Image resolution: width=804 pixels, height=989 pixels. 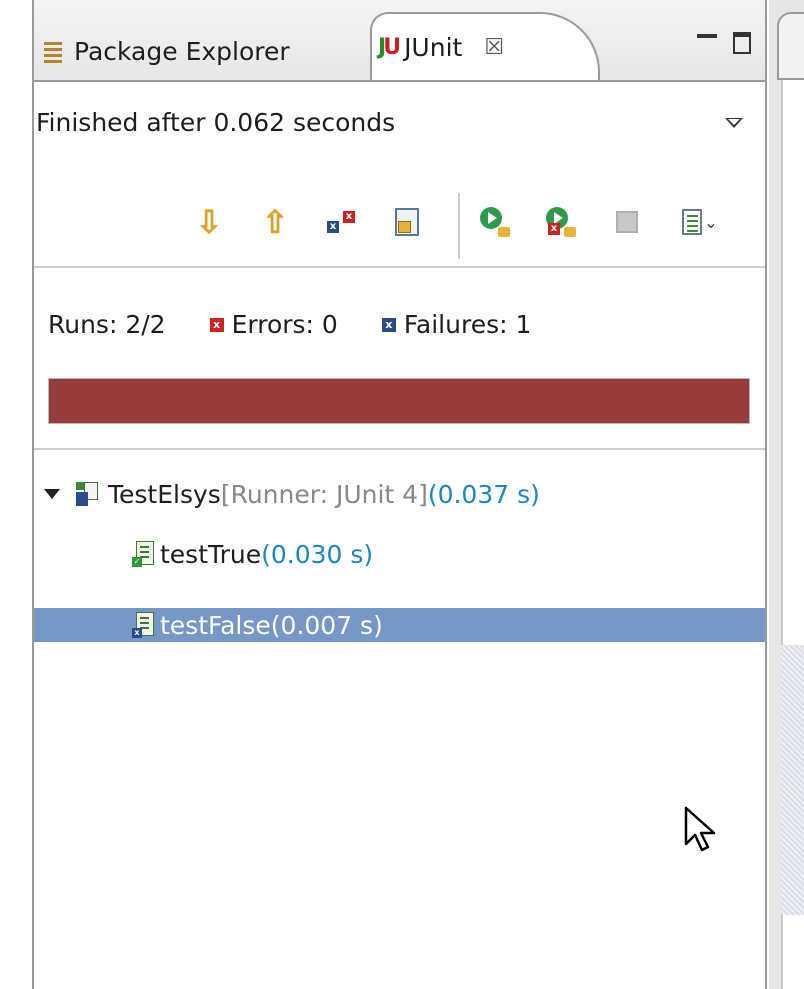 What do you see at coordinates (459, 226) in the screenshot?
I see `toolbar-separator` at bounding box center [459, 226].